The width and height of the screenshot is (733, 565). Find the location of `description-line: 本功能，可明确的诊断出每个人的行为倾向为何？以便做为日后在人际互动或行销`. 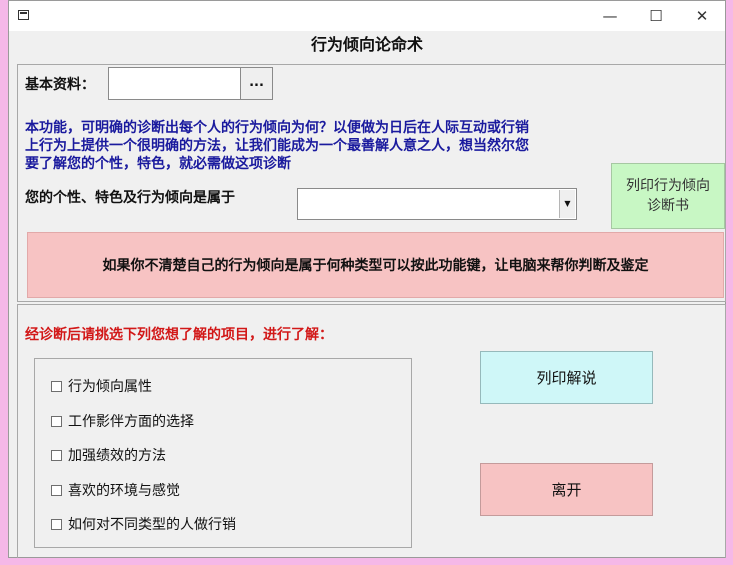

description-line: 本功能，可明确的诊断出每个人的行为倾向为何？以便做为日后在人际互动或行销 is located at coordinates (277, 128).